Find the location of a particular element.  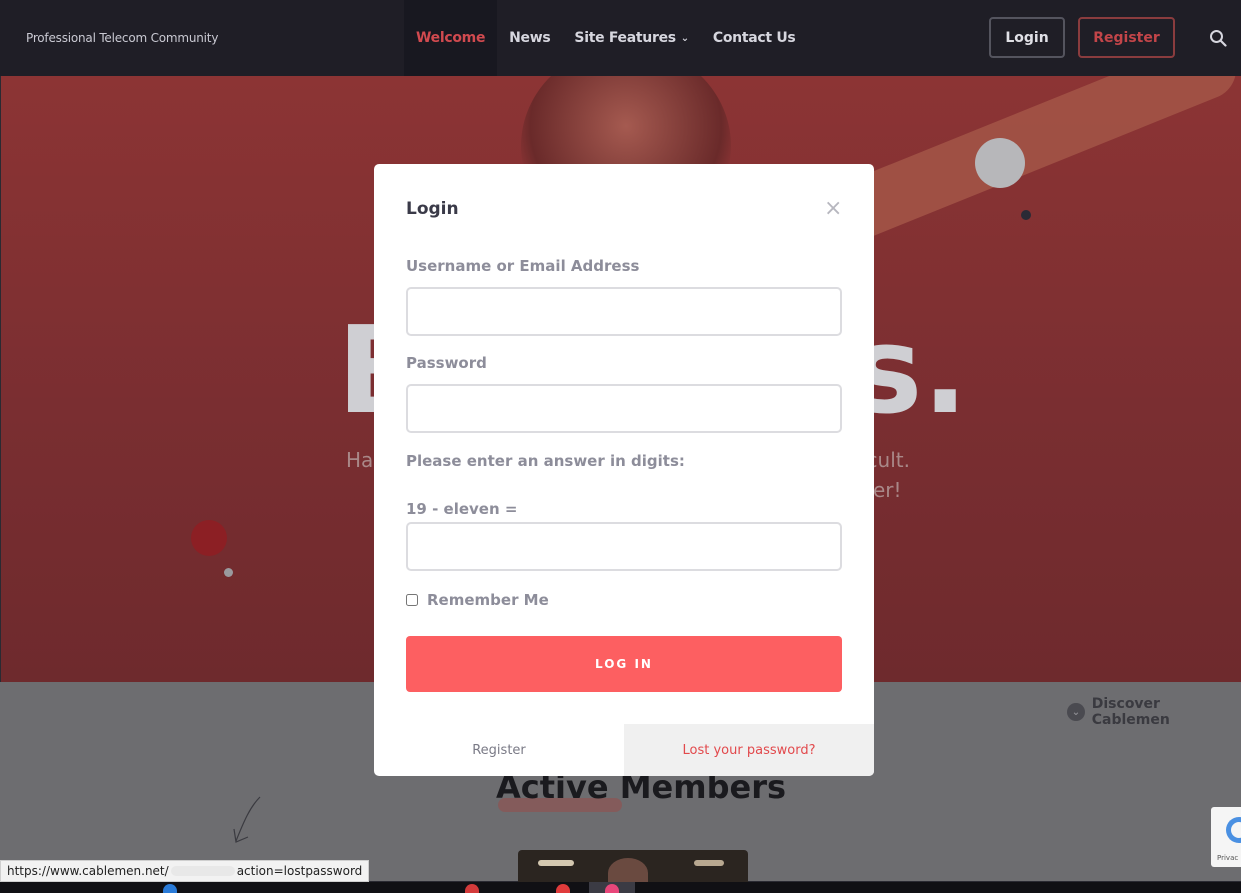

modal-title: Login is located at coordinates (432, 209).